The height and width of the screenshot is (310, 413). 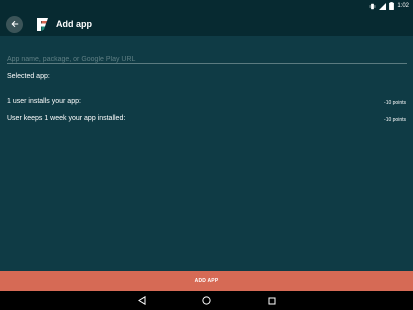 What do you see at coordinates (206, 24) in the screenshot?
I see `toolbar: Add app` at bounding box center [206, 24].